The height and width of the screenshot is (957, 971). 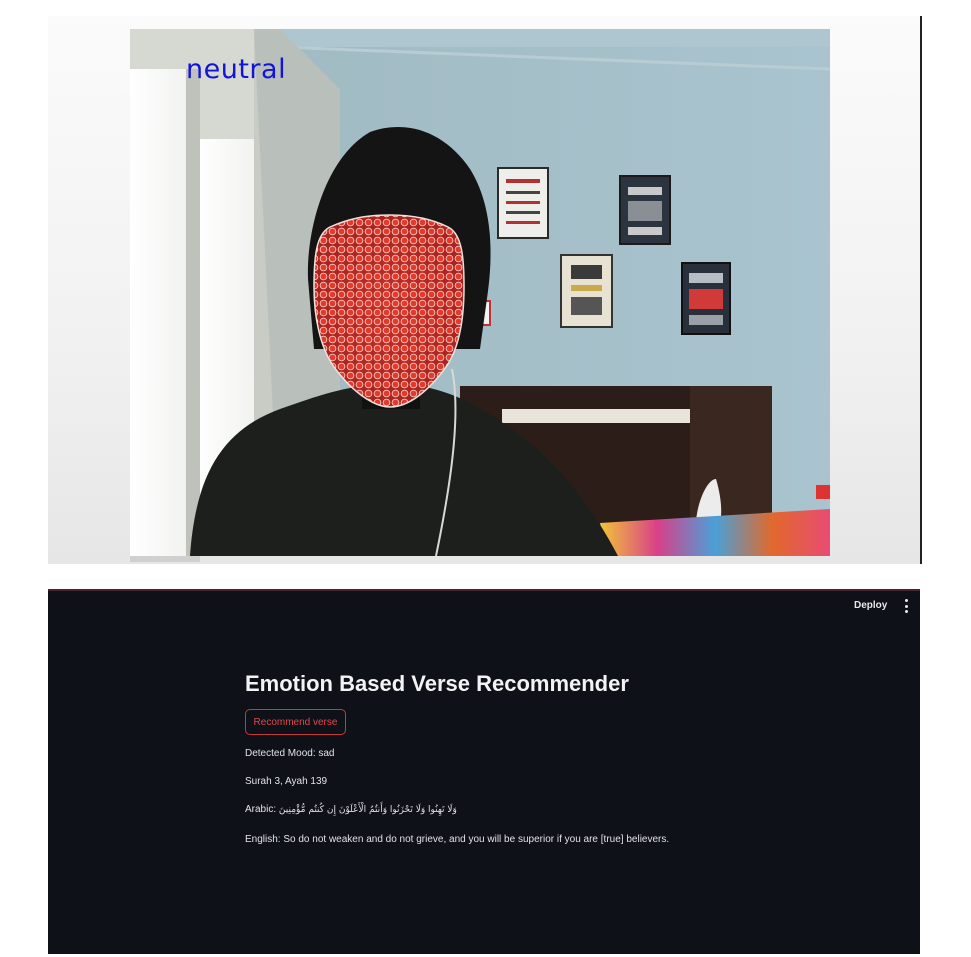 I want to click on vertical-ellipsis-icon, so click(x=906, y=606).